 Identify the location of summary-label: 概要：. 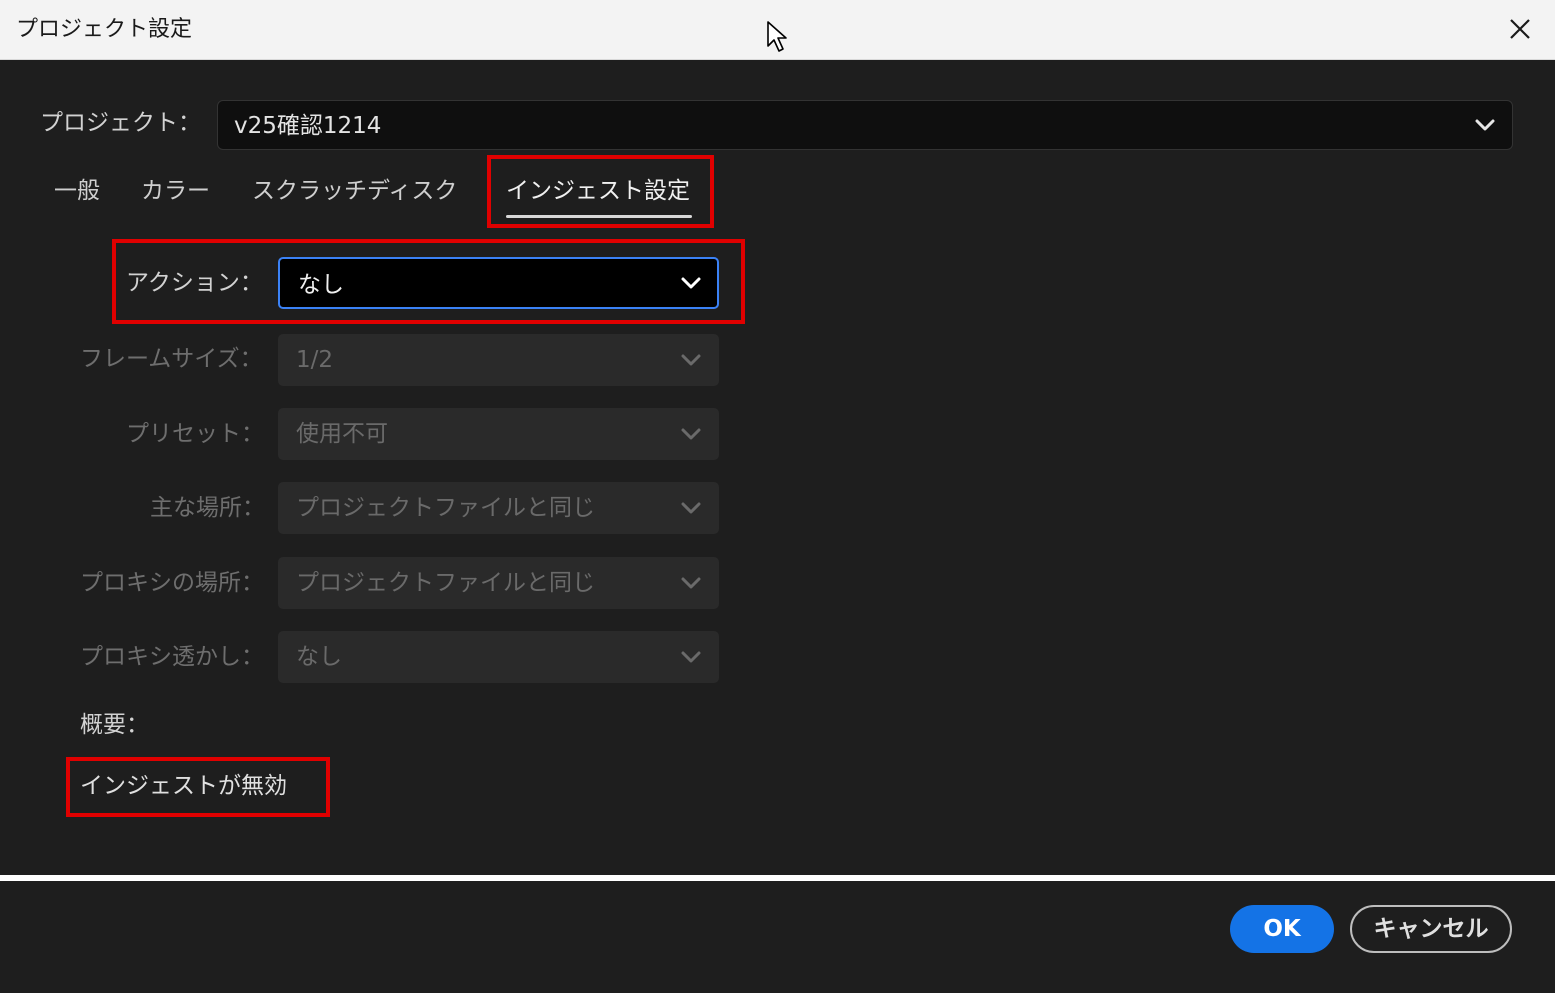
(114, 725).